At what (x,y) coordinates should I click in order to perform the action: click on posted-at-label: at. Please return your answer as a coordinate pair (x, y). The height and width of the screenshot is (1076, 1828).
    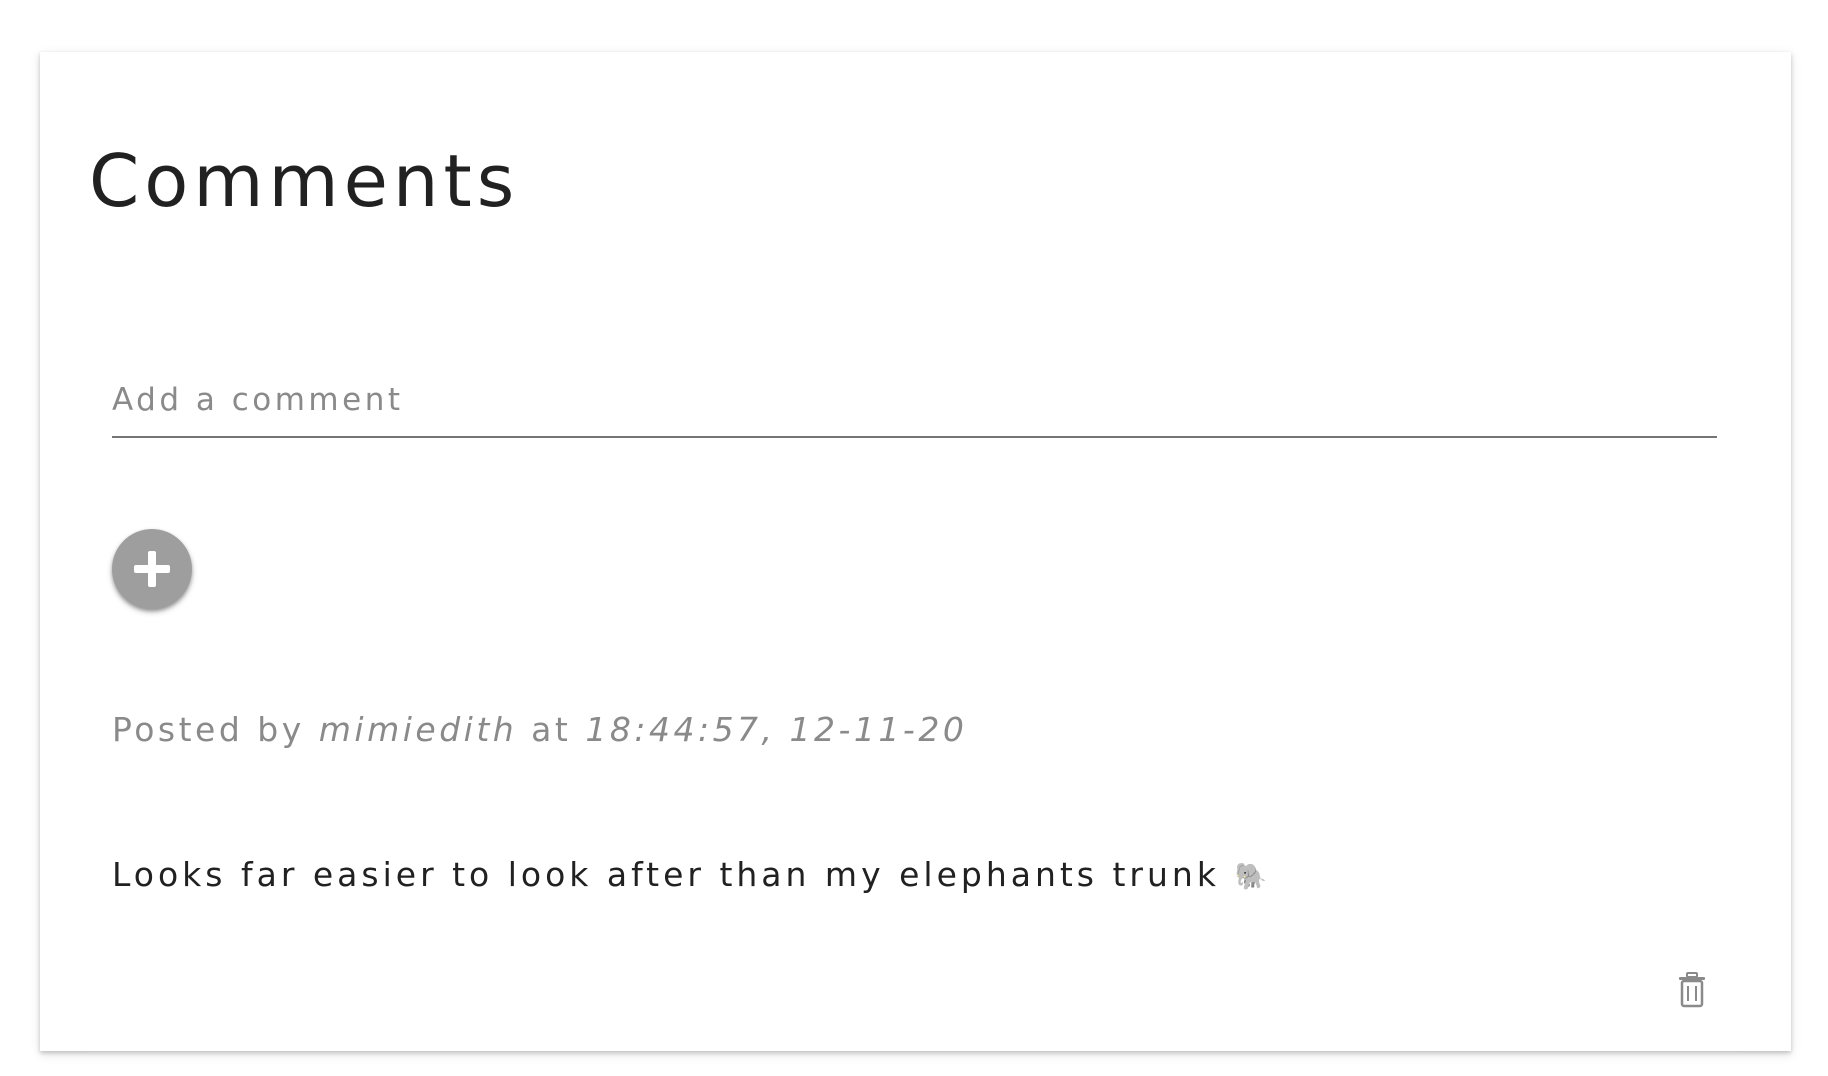
    Looking at the image, I should click on (551, 729).